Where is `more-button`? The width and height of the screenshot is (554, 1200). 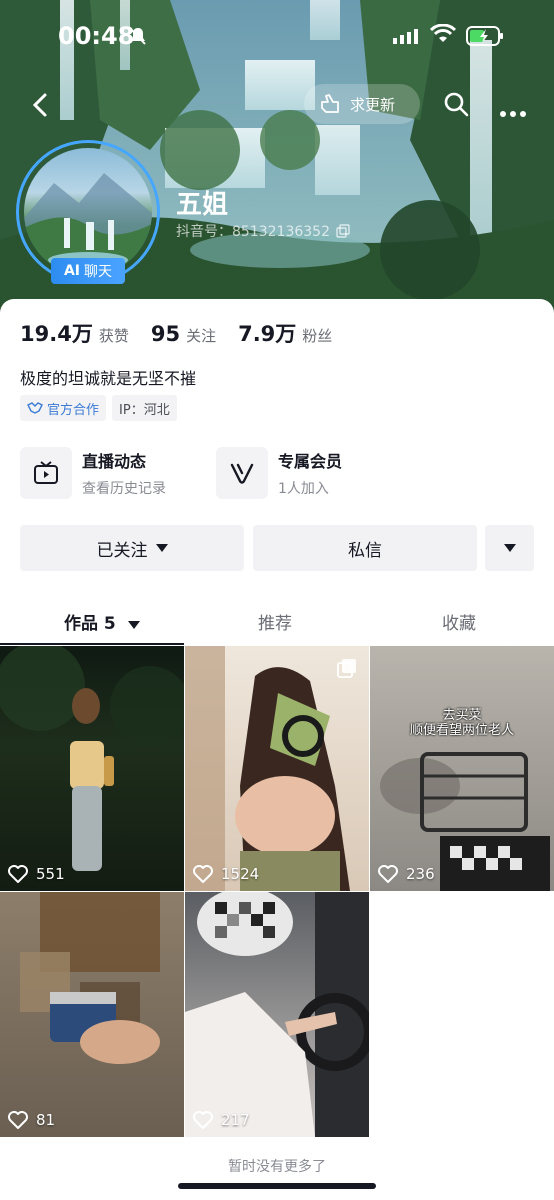
more-button is located at coordinates (513, 111).